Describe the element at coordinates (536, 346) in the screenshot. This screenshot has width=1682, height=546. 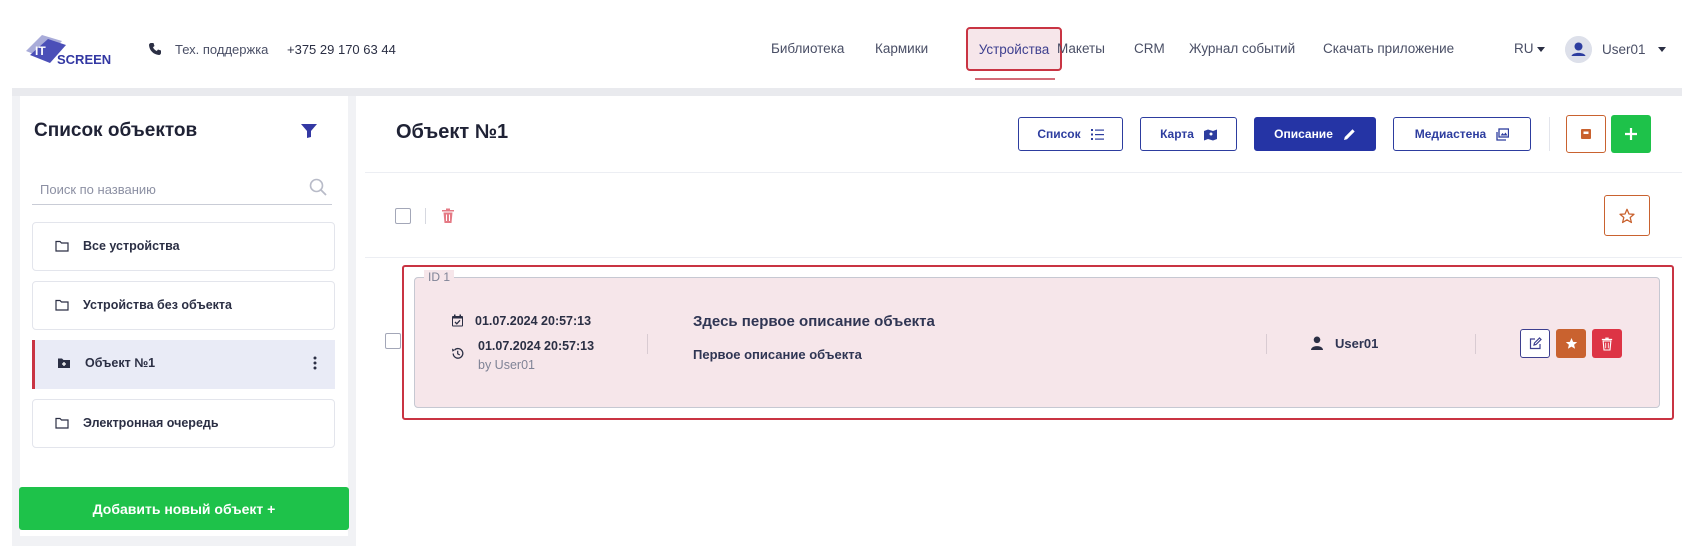
I see `updated-date: 01.07.2024 20:57:13` at that location.